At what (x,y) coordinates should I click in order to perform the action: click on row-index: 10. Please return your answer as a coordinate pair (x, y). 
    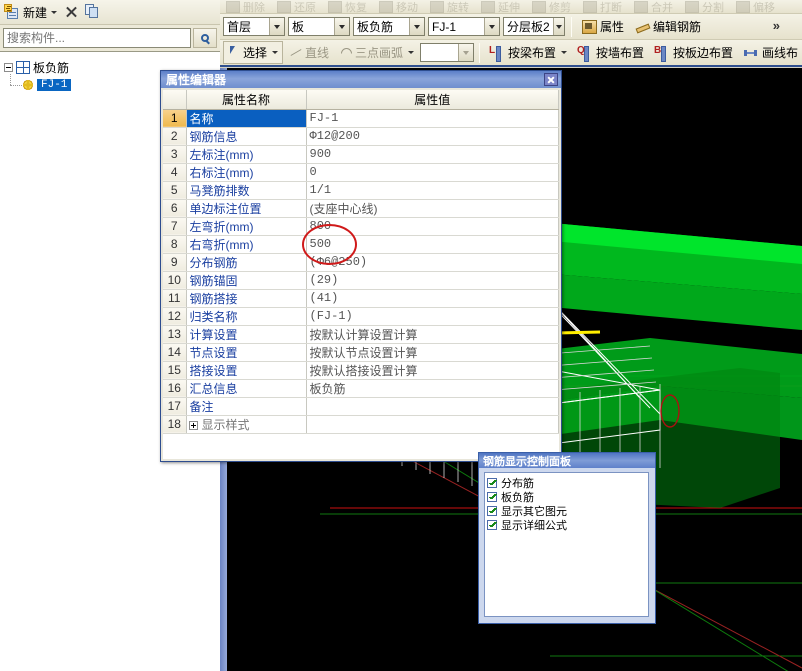
    Looking at the image, I should click on (175, 280).